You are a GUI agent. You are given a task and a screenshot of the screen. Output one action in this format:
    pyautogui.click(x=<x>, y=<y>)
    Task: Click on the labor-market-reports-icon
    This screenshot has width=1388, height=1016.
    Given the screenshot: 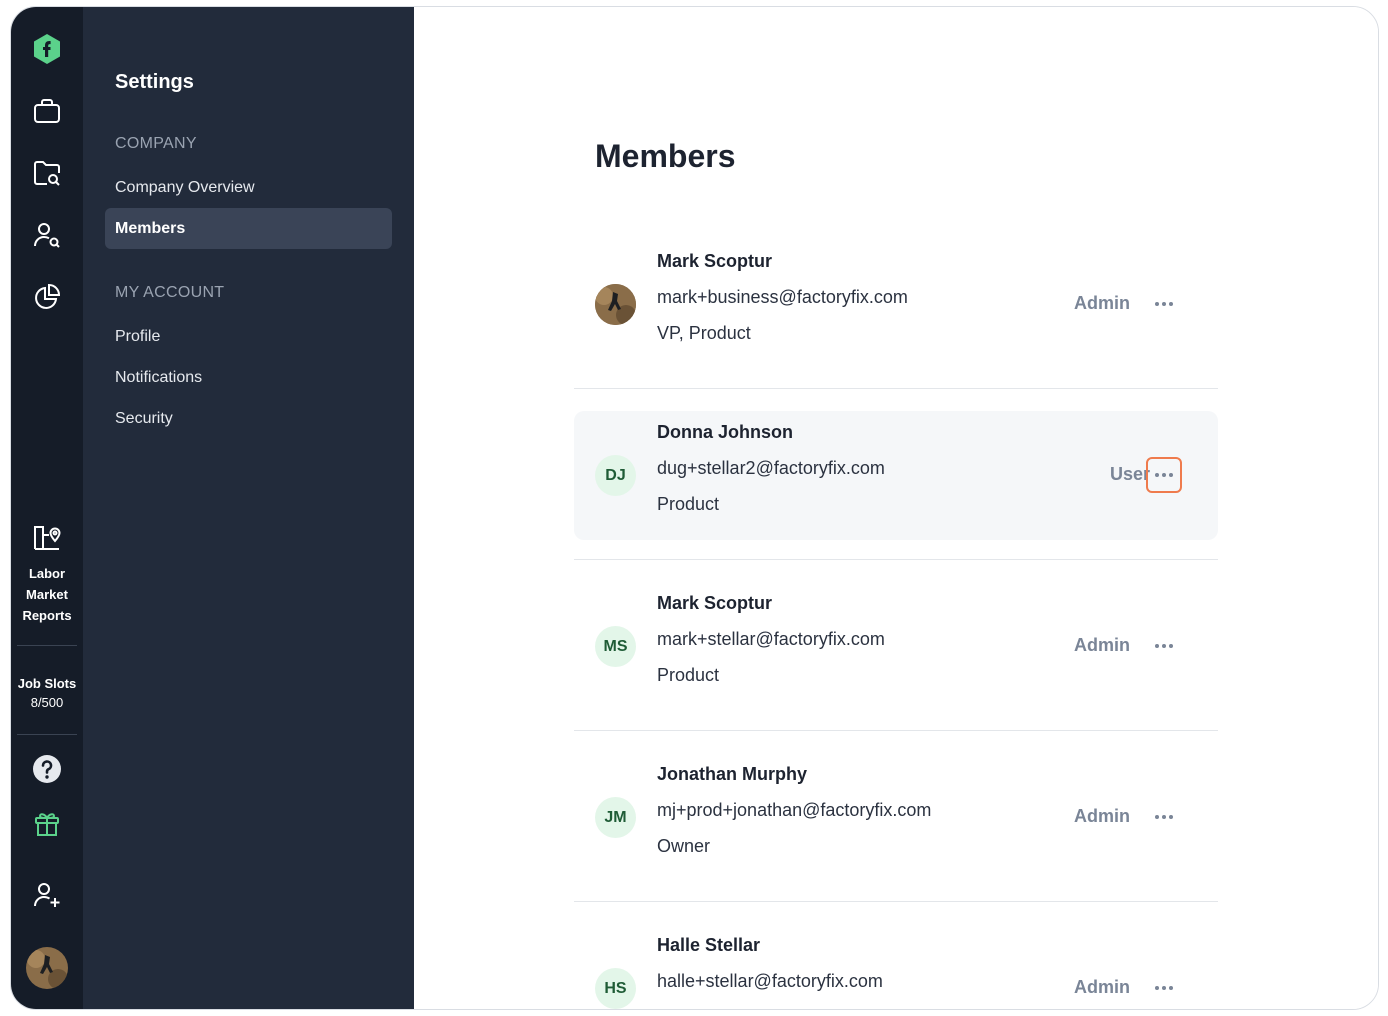 What is the action you would take?
    pyautogui.click(x=47, y=537)
    